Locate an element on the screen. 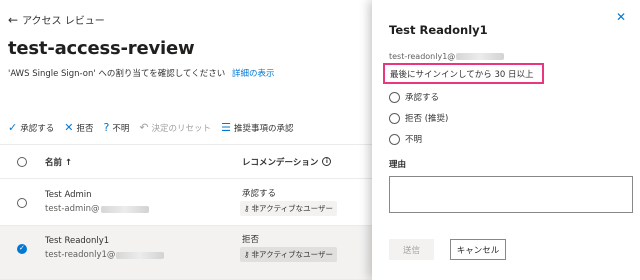  dont-know-label: 不明 is located at coordinates (121, 128).